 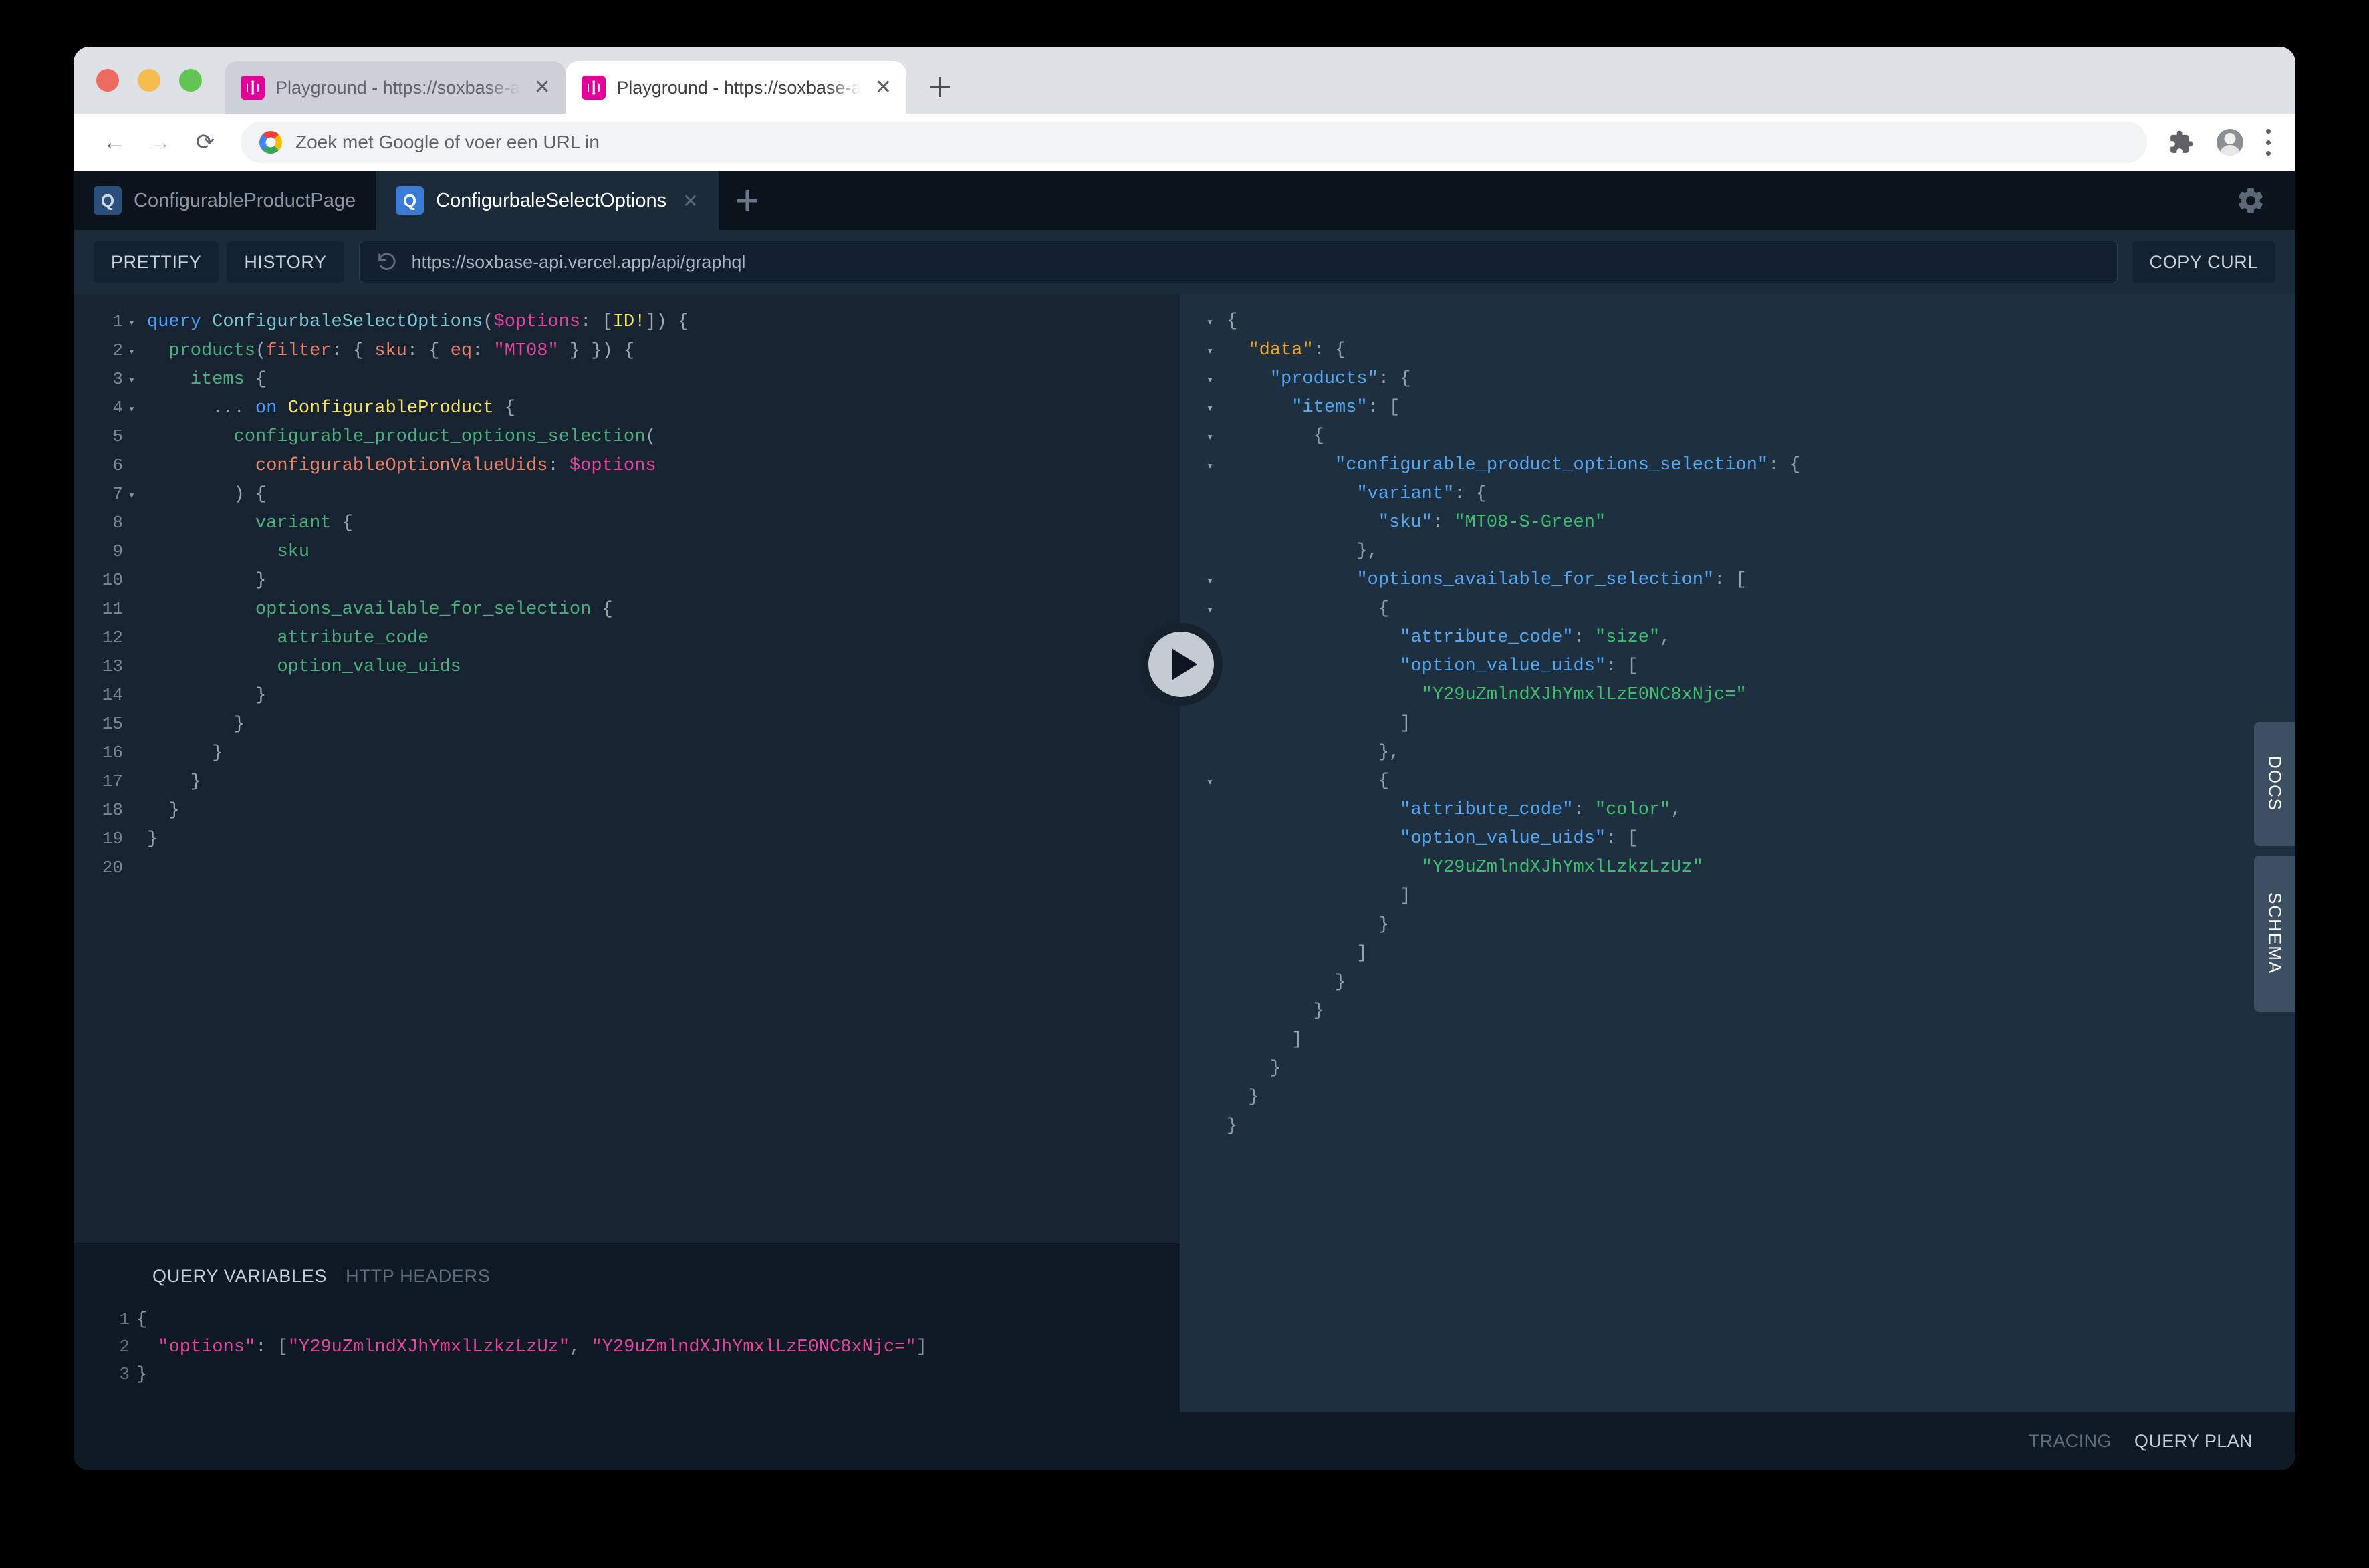 What do you see at coordinates (940, 87) in the screenshot?
I see `new-tab-button` at bounding box center [940, 87].